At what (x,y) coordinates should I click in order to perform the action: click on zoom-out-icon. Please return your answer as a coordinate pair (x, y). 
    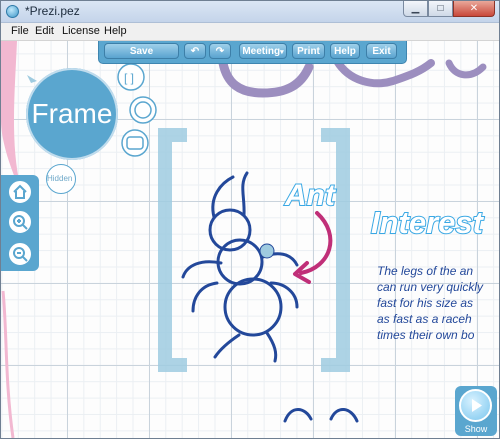
    Looking at the image, I should click on (20, 254).